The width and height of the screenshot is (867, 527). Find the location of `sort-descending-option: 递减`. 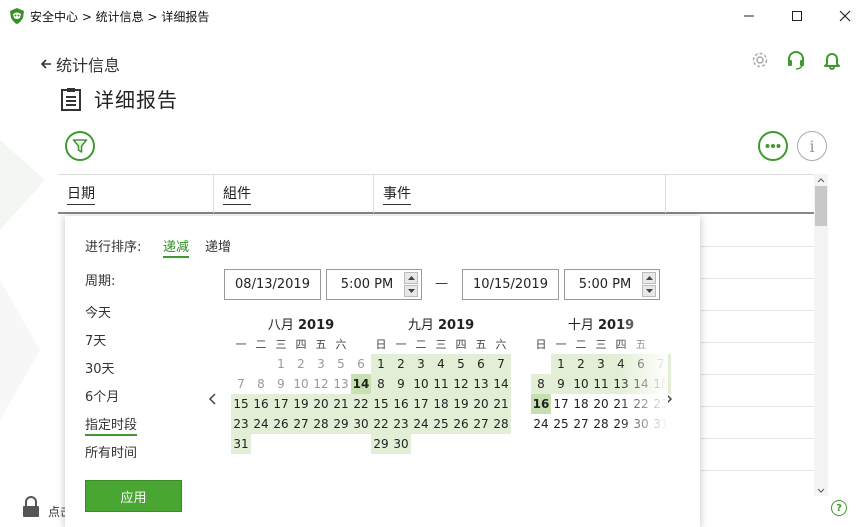

sort-descending-option: 递减 is located at coordinates (176, 247).